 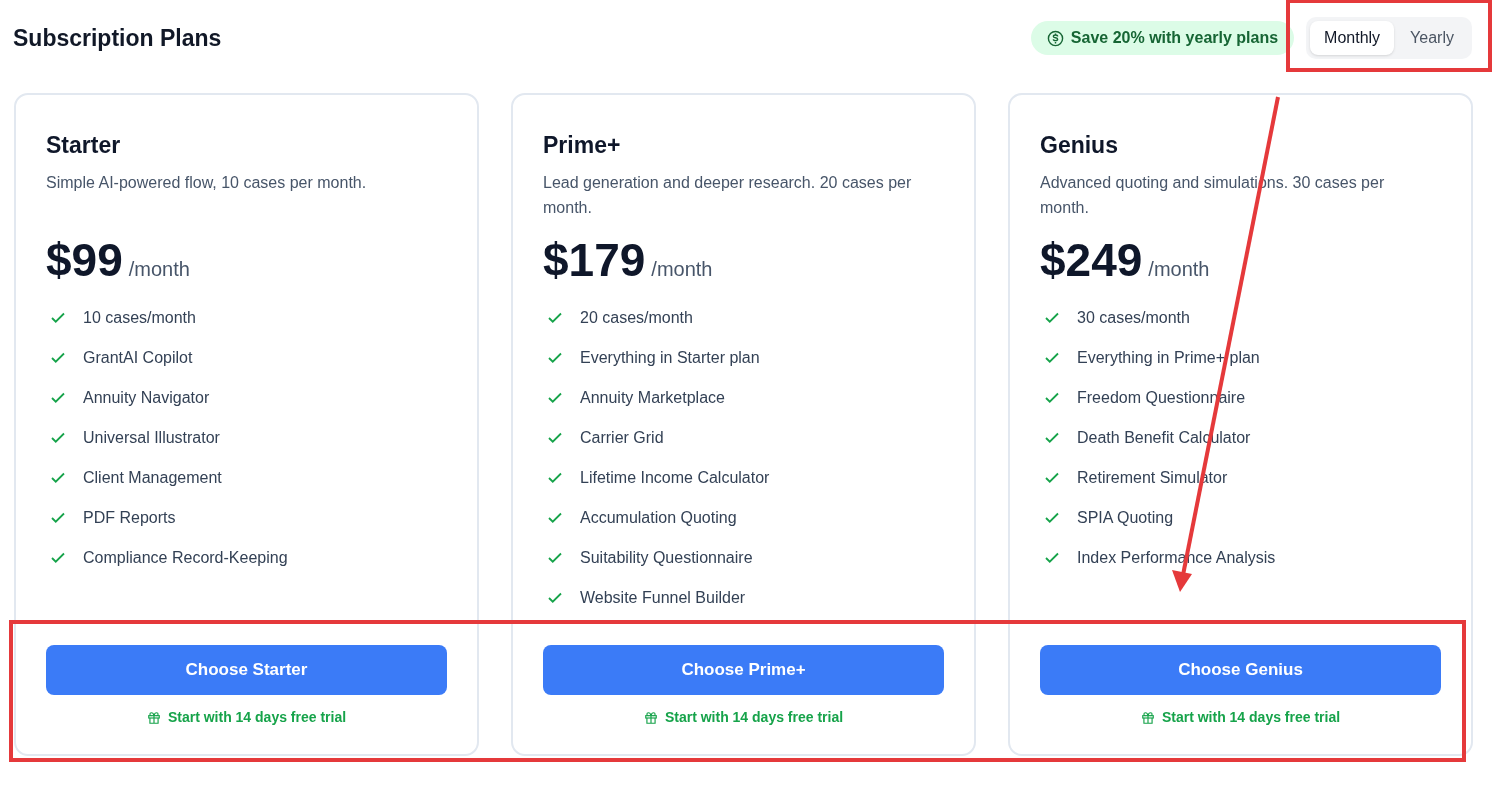 I want to click on plan-price: $179, so click(x=594, y=260).